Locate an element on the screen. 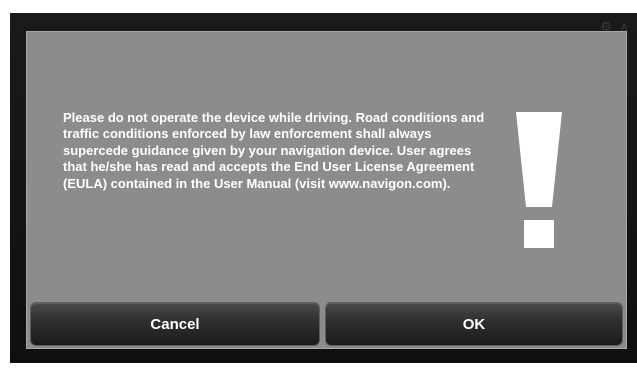 The width and height of the screenshot is (637, 368). ok-button-label: OK is located at coordinates (474, 324).